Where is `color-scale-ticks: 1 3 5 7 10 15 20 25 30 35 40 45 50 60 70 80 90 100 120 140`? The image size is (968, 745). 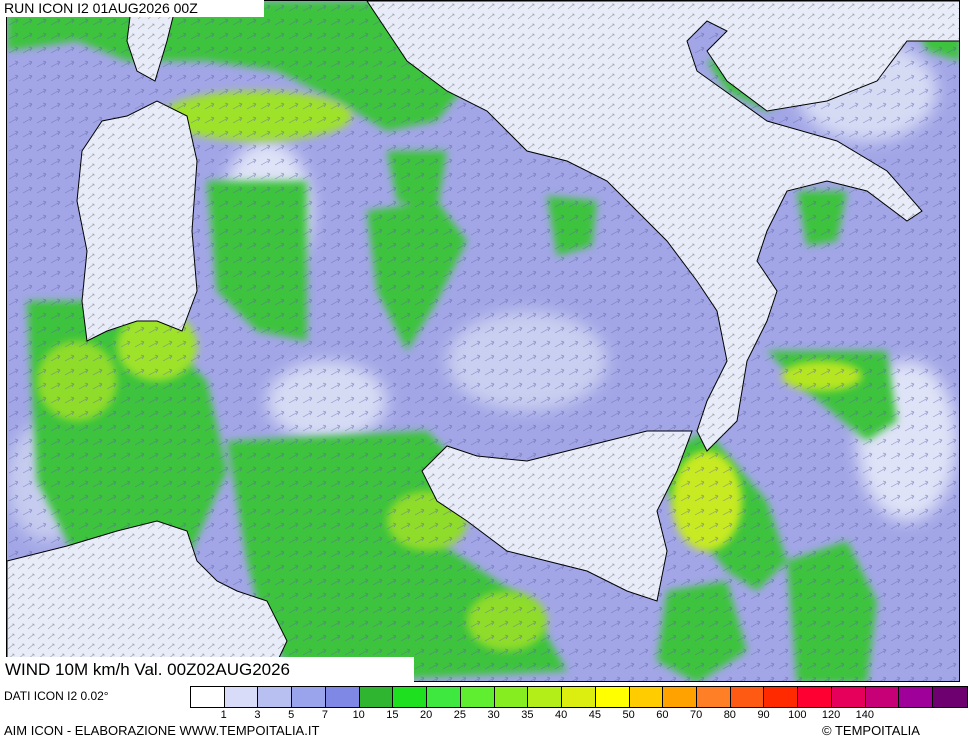 color-scale-ticks: 1 3 5 7 10 15 20 25 30 35 40 45 50 60 70 80 90 100 120 140 is located at coordinates (578, 716).